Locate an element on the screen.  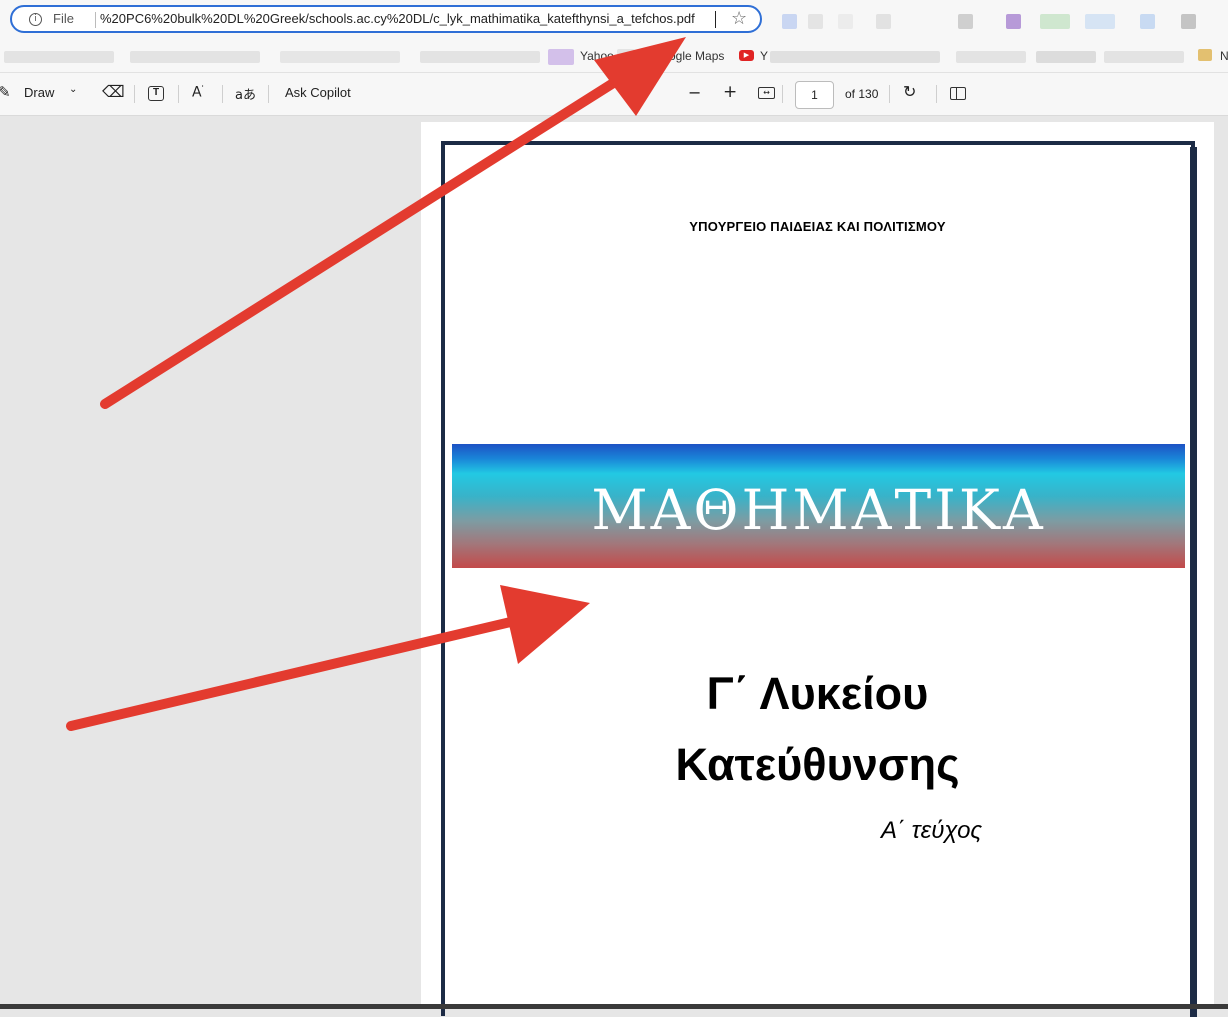
folder-icon is located at coordinates (1205, 55).